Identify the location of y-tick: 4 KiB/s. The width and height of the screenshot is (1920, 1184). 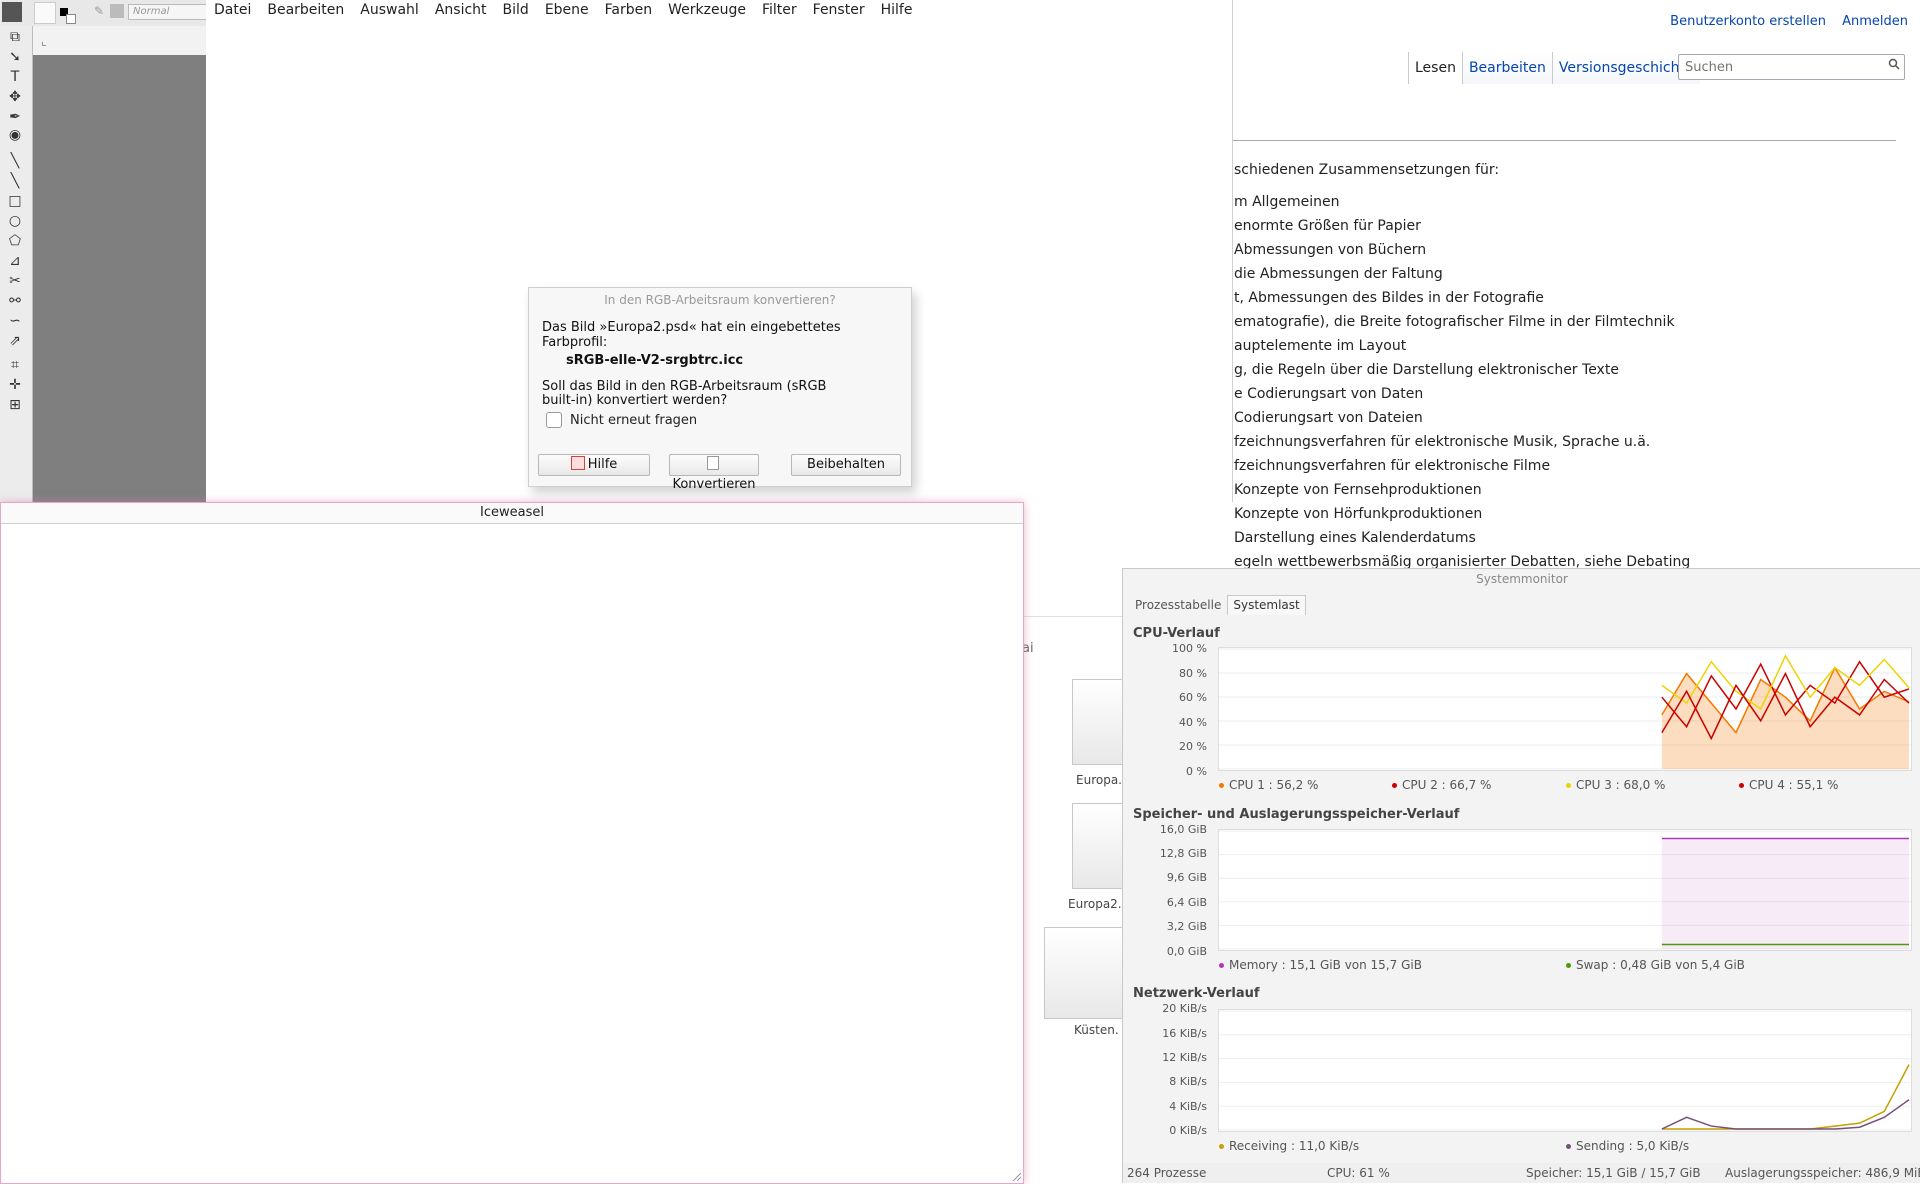
(1188, 1106).